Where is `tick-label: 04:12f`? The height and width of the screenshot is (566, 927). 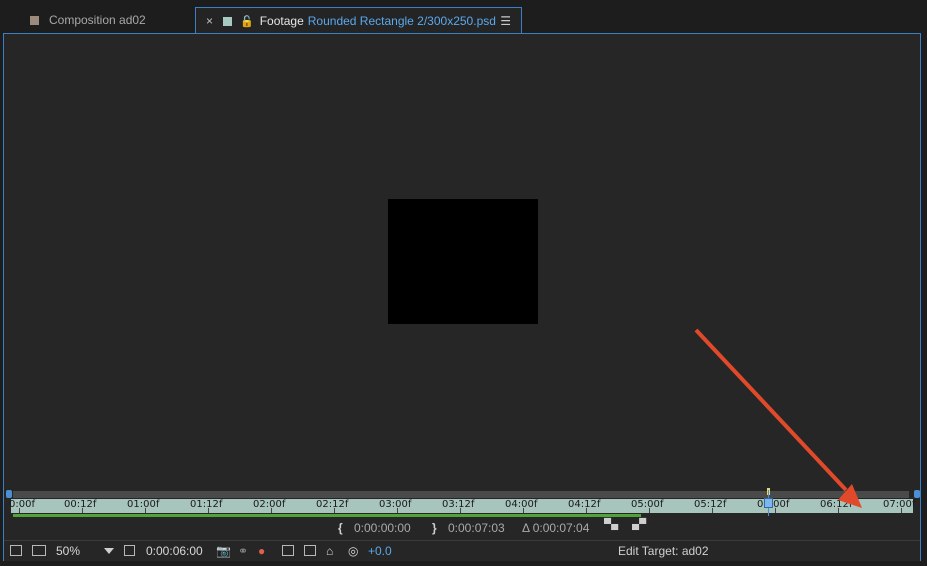 tick-label: 04:12f is located at coordinates (584, 504).